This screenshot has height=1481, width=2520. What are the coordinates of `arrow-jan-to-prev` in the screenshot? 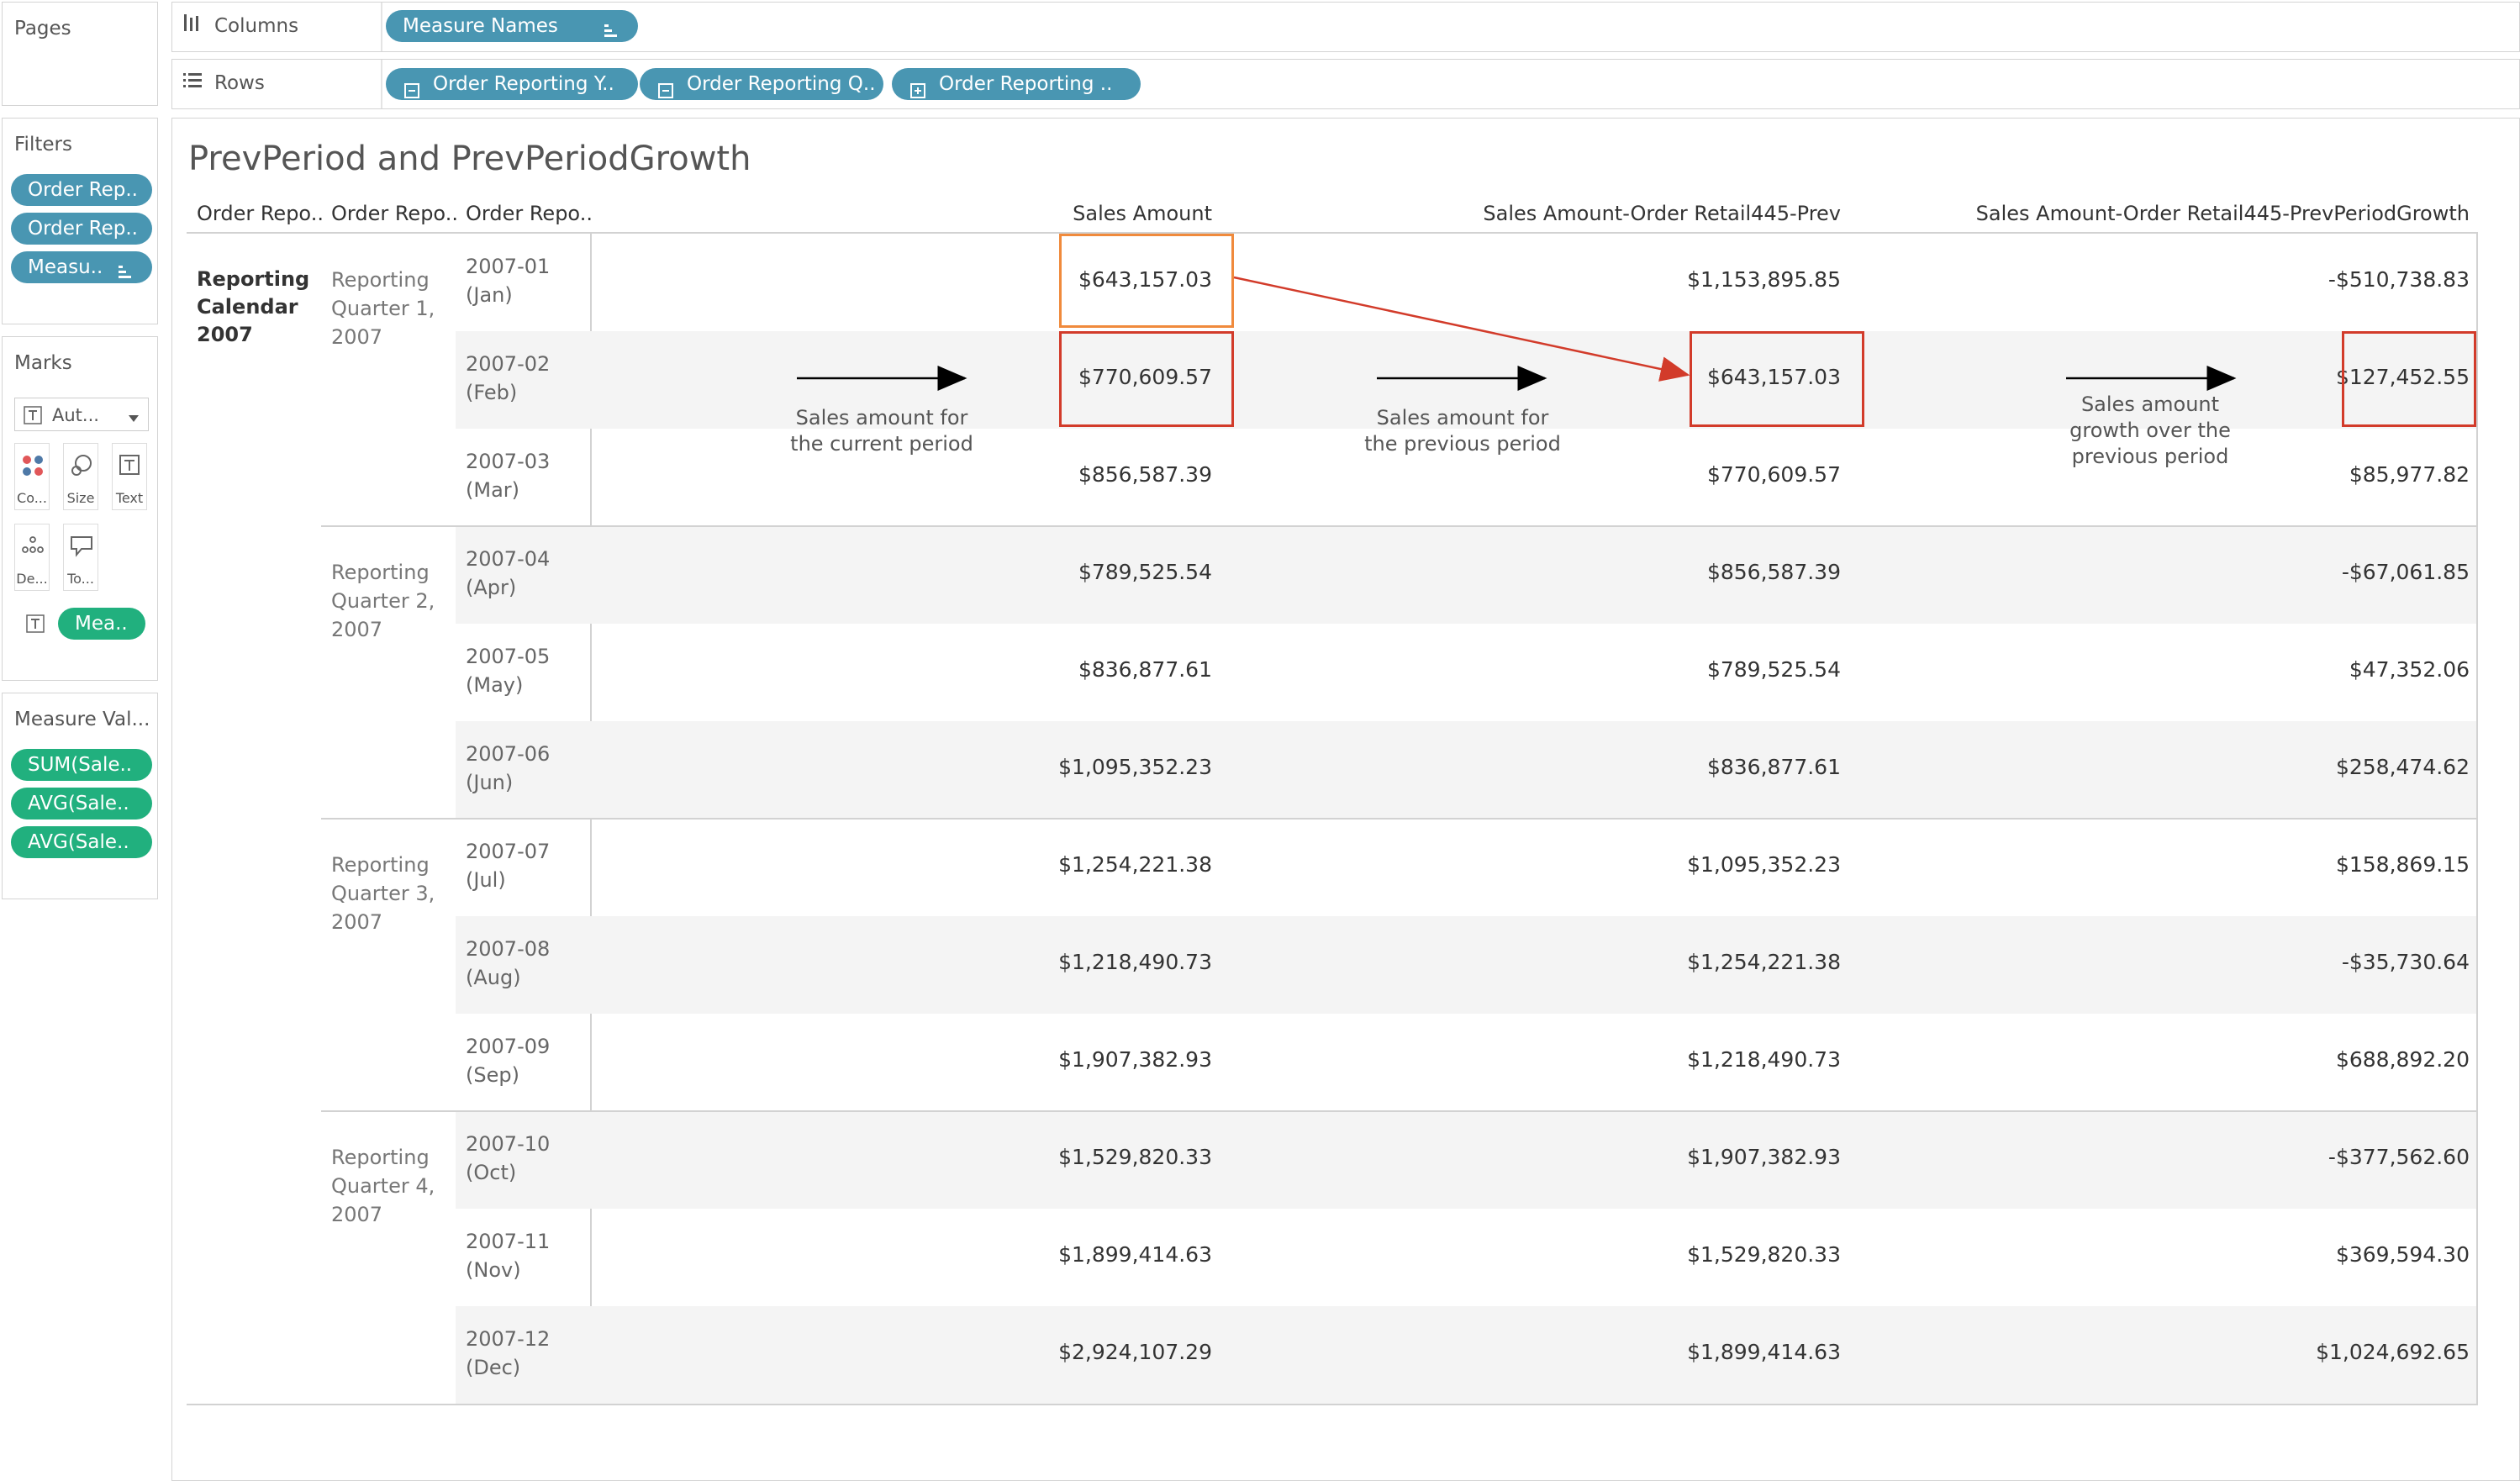 It's located at (1461, 329).